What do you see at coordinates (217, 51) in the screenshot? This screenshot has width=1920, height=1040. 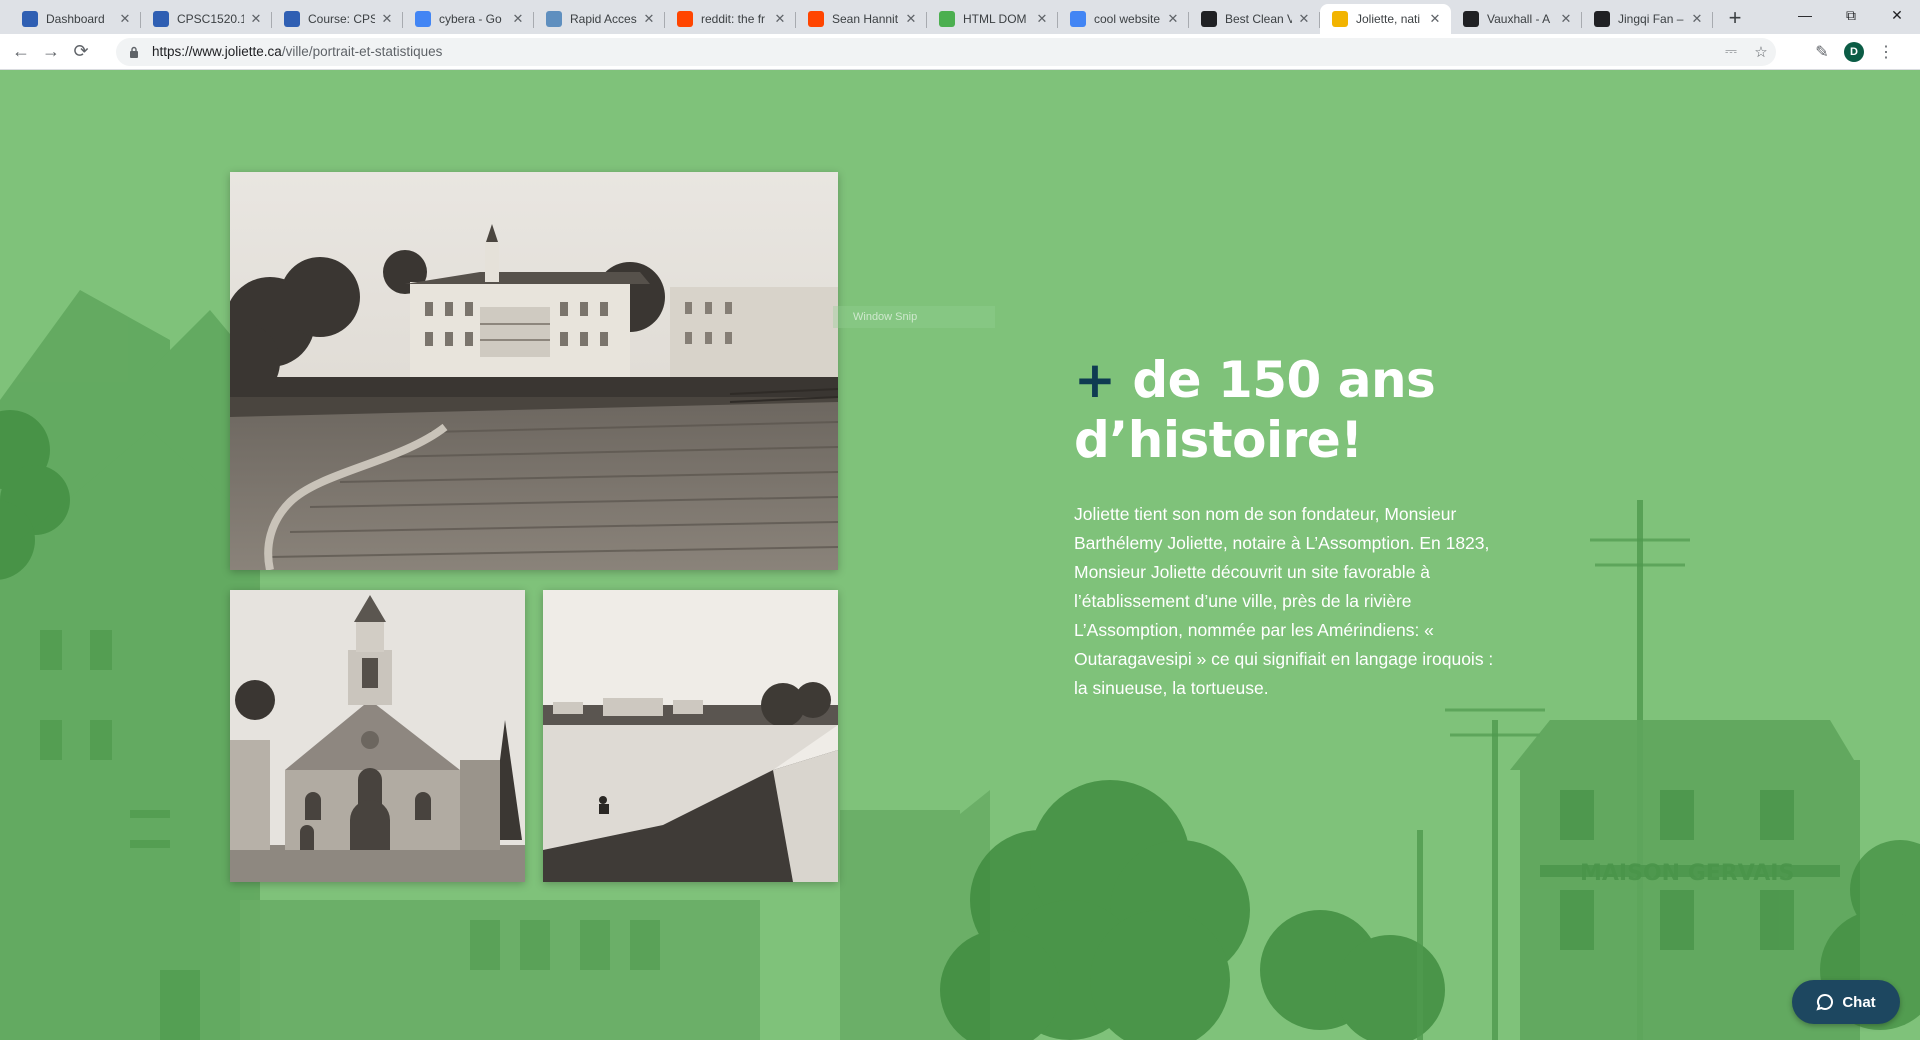 I see `url-host: https://www.joliette.ca` at bounding box center [217, 51].